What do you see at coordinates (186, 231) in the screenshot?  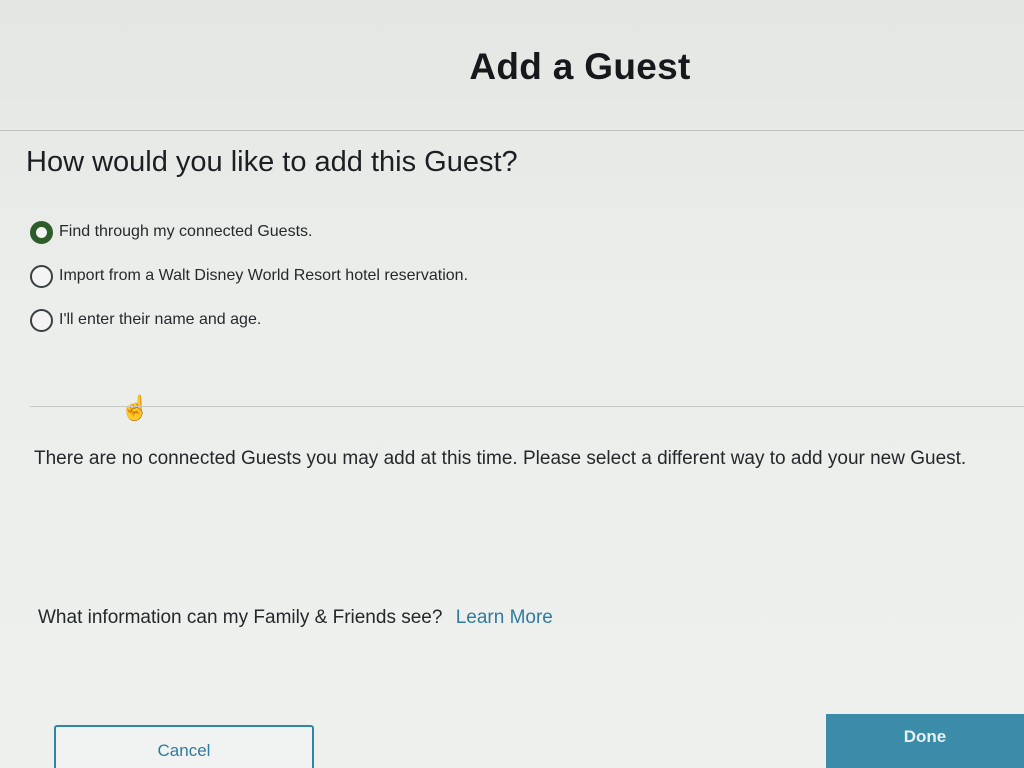 I see `option-label-find-connected-guests: Find through my connected Guests.` at bounding box center [186, 231].